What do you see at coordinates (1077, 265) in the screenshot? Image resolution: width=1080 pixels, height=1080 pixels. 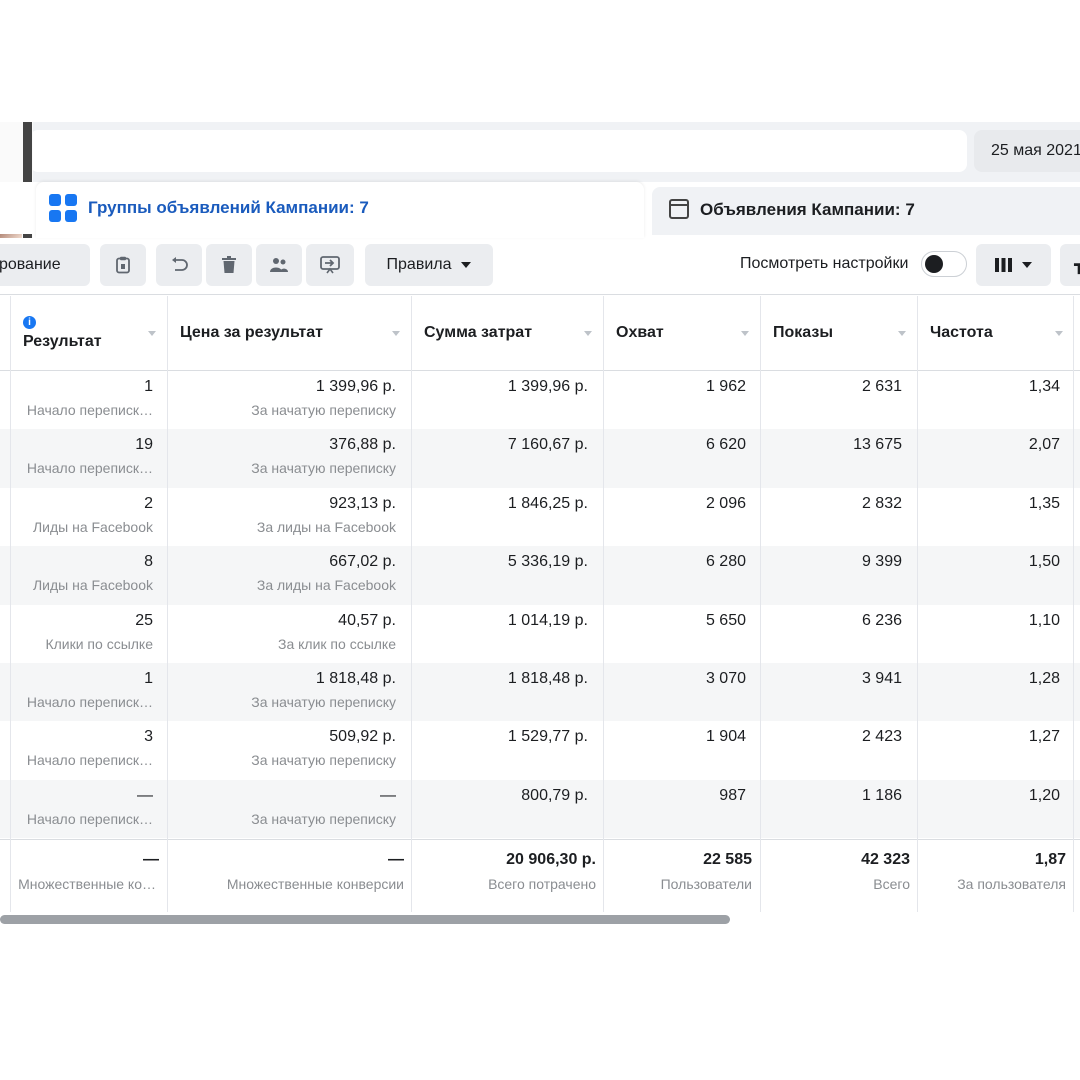 I see `breakdown-icon: ┳` at bounding box center [1077, 265].